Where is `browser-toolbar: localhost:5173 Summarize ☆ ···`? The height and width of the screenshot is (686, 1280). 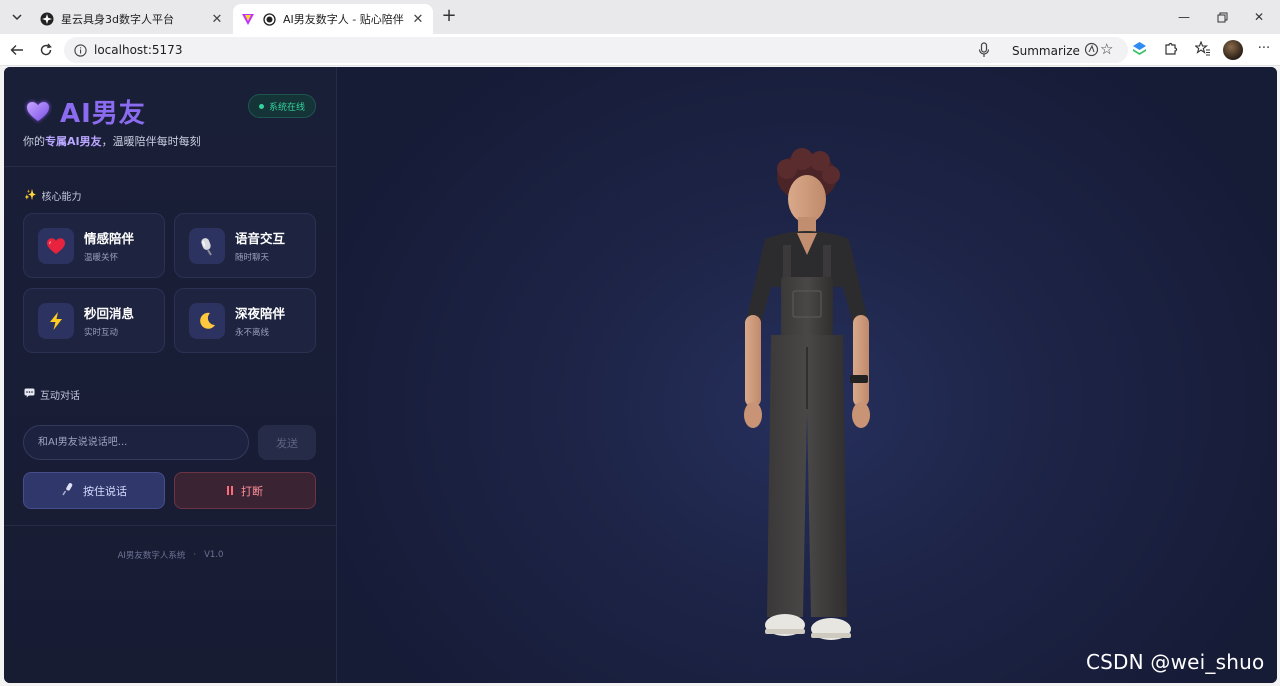
browser-toolbar: localhost:5173 Summarize ☆ ··· is located at coordinates (640, 50).